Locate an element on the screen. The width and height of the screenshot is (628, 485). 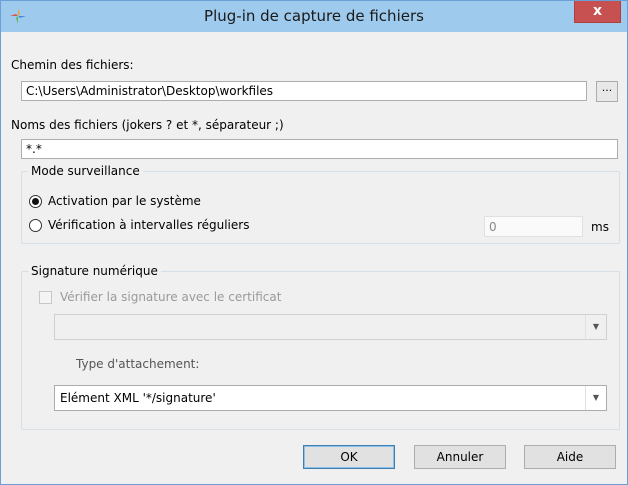
help-button: Aide is located at coordinates (570, 457).